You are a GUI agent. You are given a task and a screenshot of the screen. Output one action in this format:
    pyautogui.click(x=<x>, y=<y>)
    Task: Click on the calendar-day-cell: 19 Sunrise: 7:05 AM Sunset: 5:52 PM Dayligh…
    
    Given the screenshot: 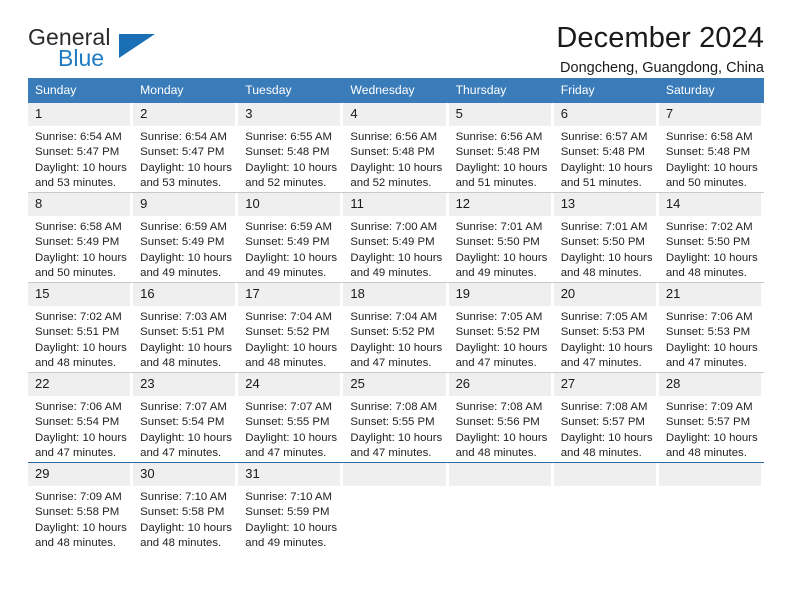 What is the action you would take?
    pyautogui.click(x=501, y=327)
    